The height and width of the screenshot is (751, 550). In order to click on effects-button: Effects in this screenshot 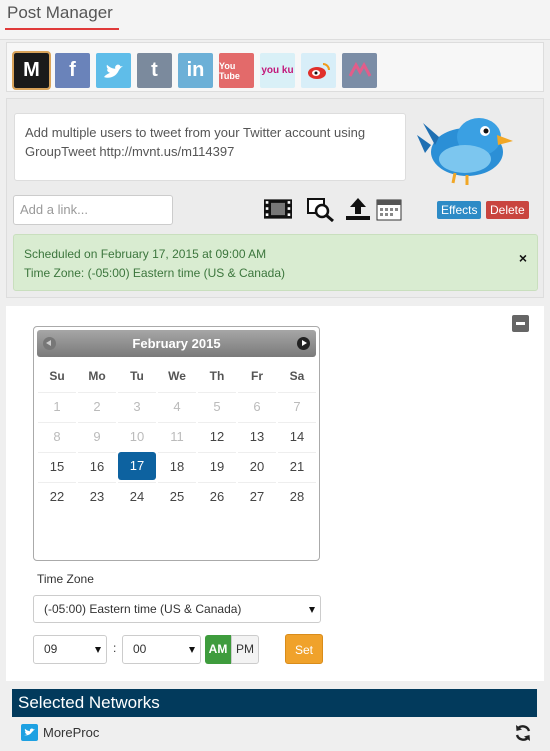, I will do `click(459, 210)`.